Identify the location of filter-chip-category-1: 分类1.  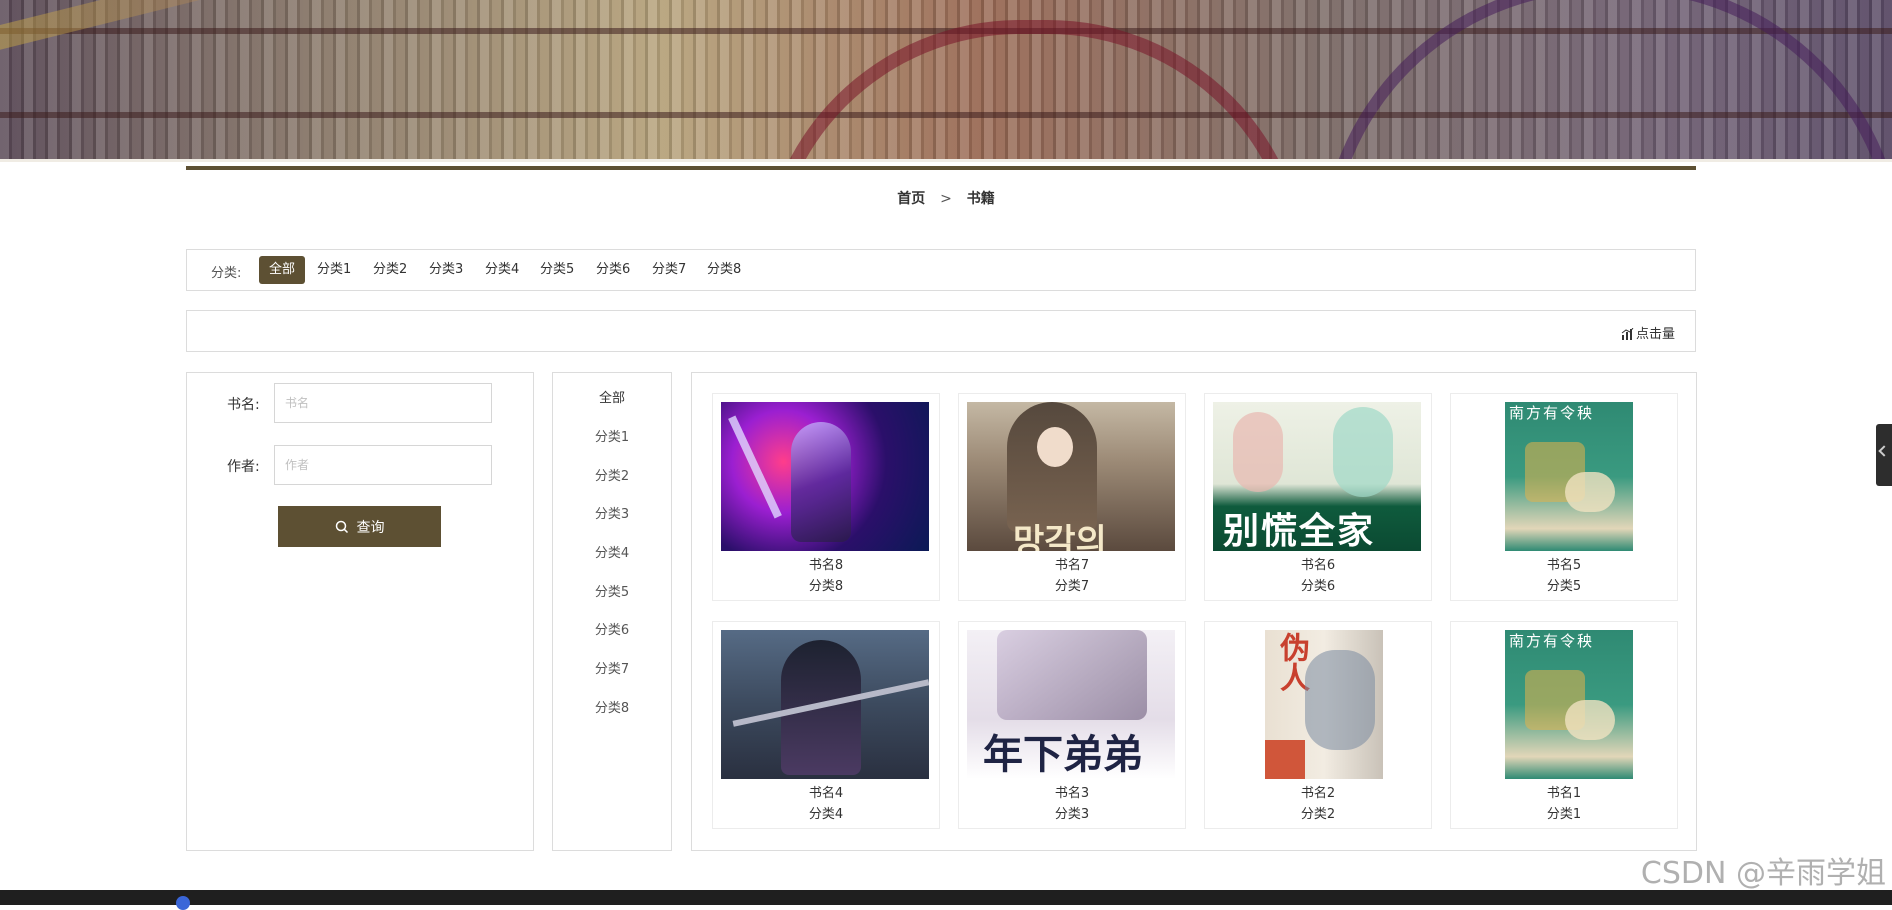
(334, 270).